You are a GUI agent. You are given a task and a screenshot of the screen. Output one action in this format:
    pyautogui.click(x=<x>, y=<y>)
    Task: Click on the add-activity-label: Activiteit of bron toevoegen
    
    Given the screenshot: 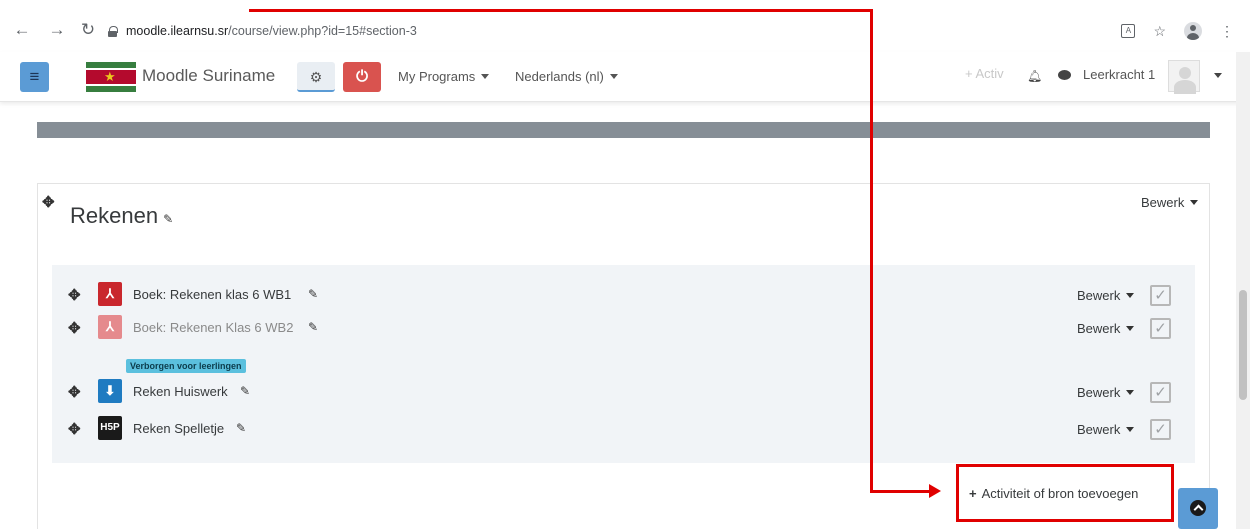 What is the action you would take?
    pyautogui.click(x=1060, y=493)
    